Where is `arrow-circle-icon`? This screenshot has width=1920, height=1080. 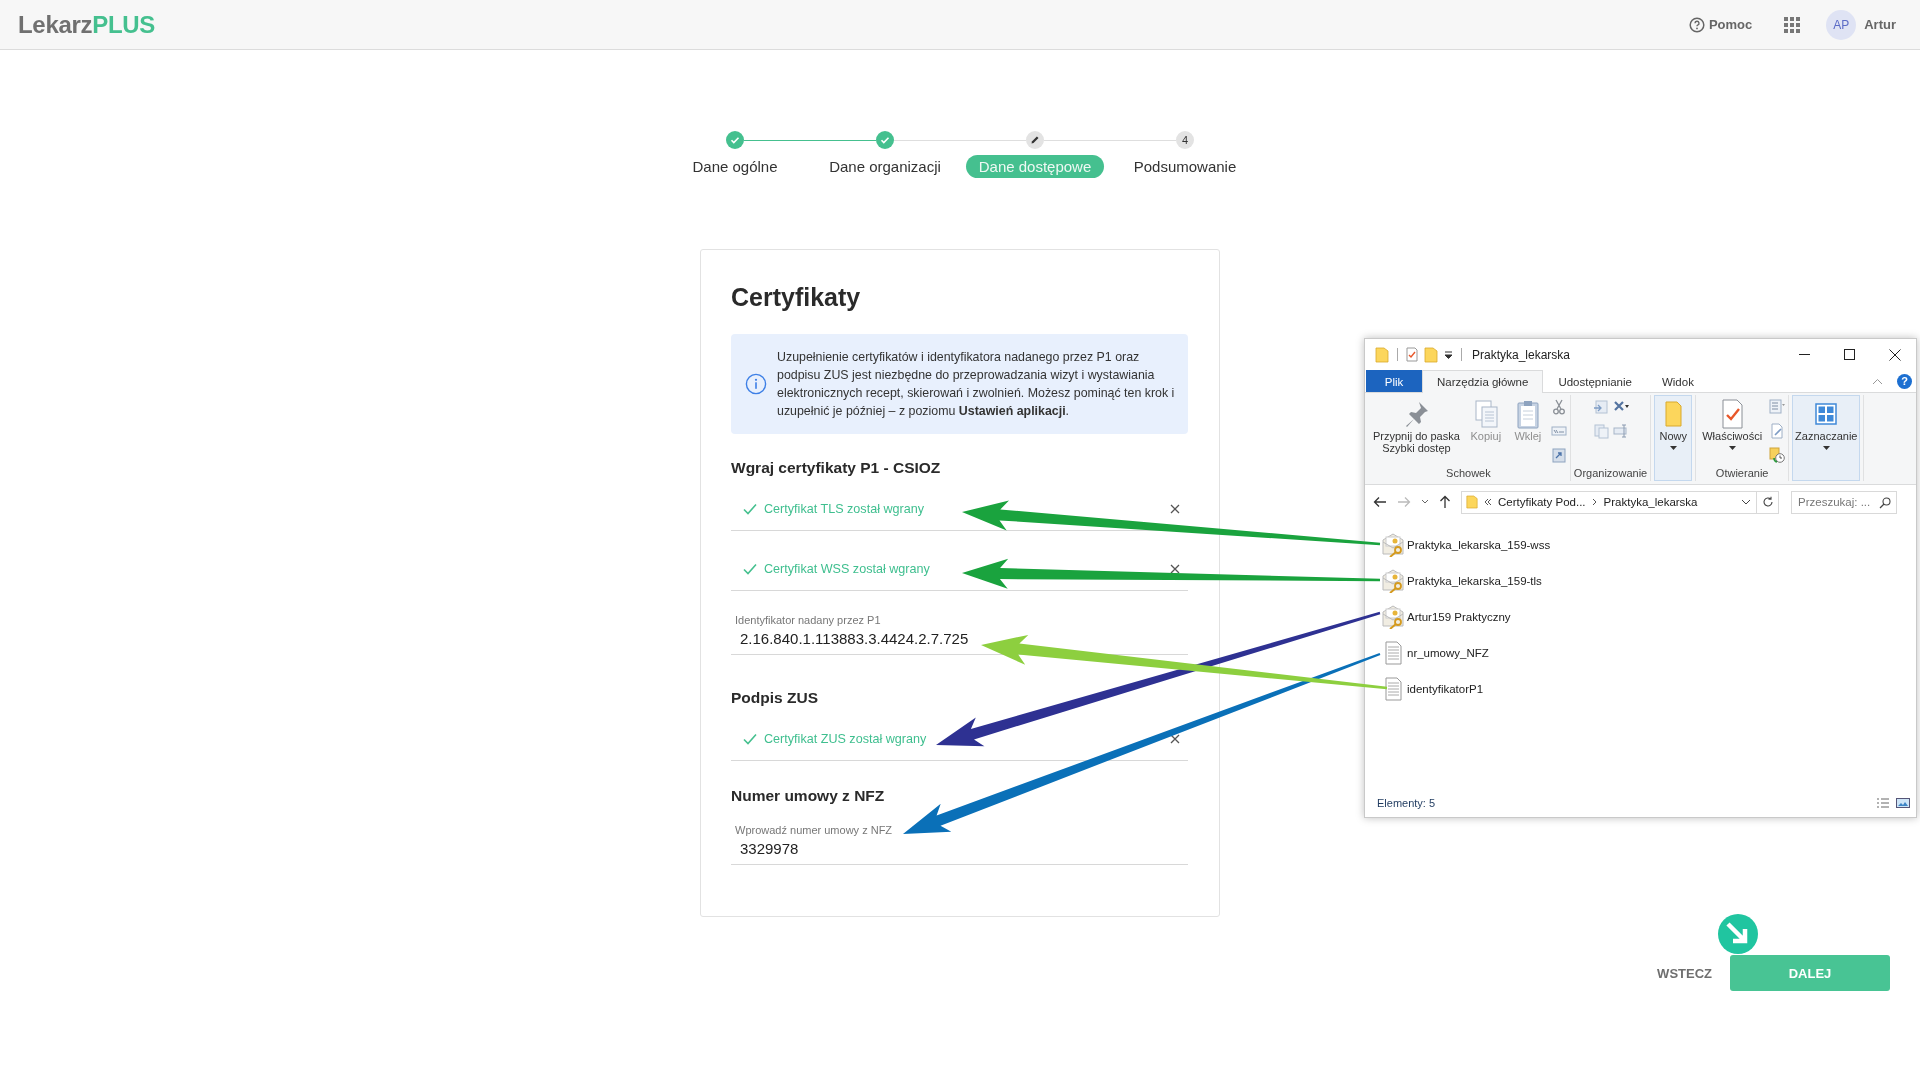
arrow-circle-icon is located at coordinates (1738, 934).